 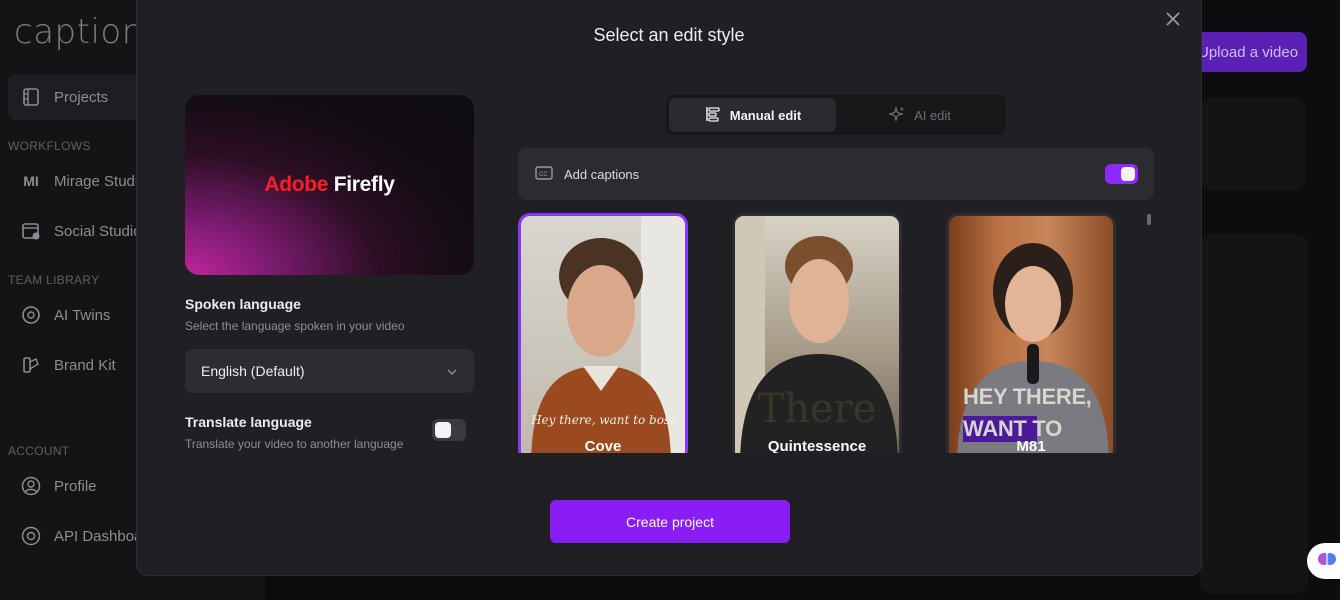 What do you see at coordinates (765, 115) in the screenshot?
I see `tab-label: Manual edit` at bounding box center [765, 115].